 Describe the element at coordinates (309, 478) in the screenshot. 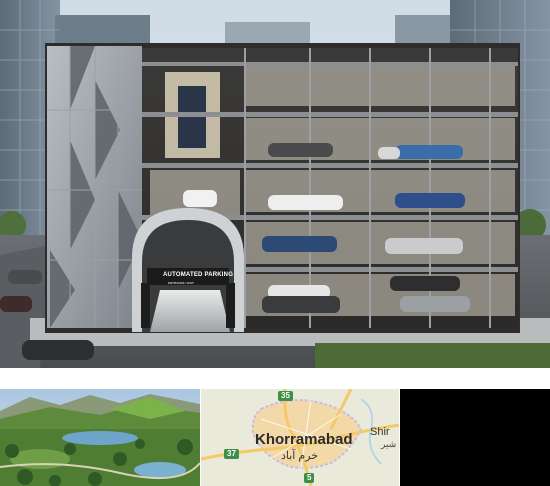

I see `road-shield-5: 5` at that location.